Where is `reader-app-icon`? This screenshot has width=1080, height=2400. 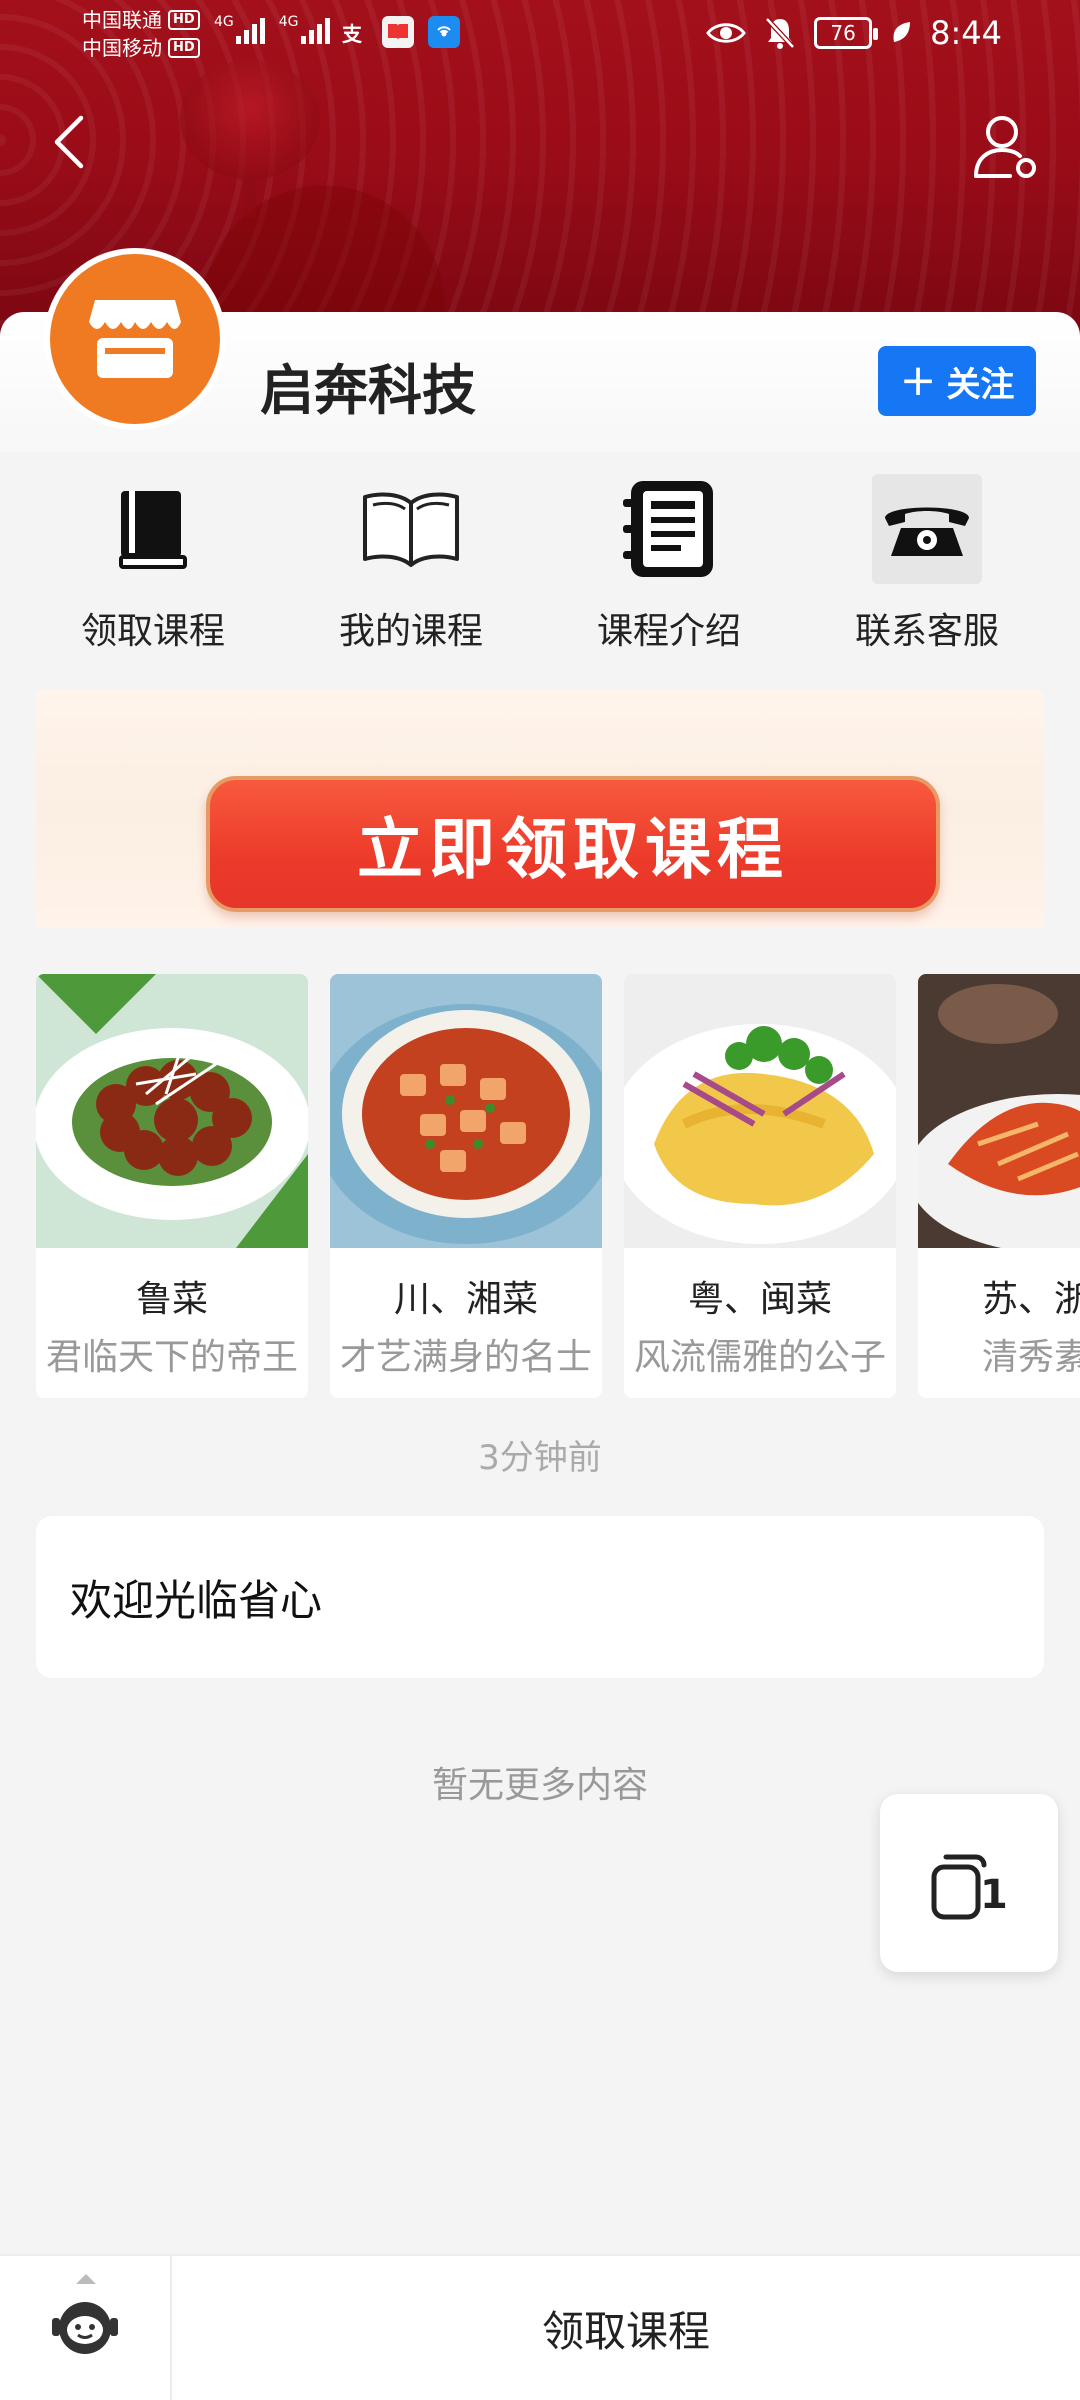 reader-app-icon is located at coordinates (398, 32).